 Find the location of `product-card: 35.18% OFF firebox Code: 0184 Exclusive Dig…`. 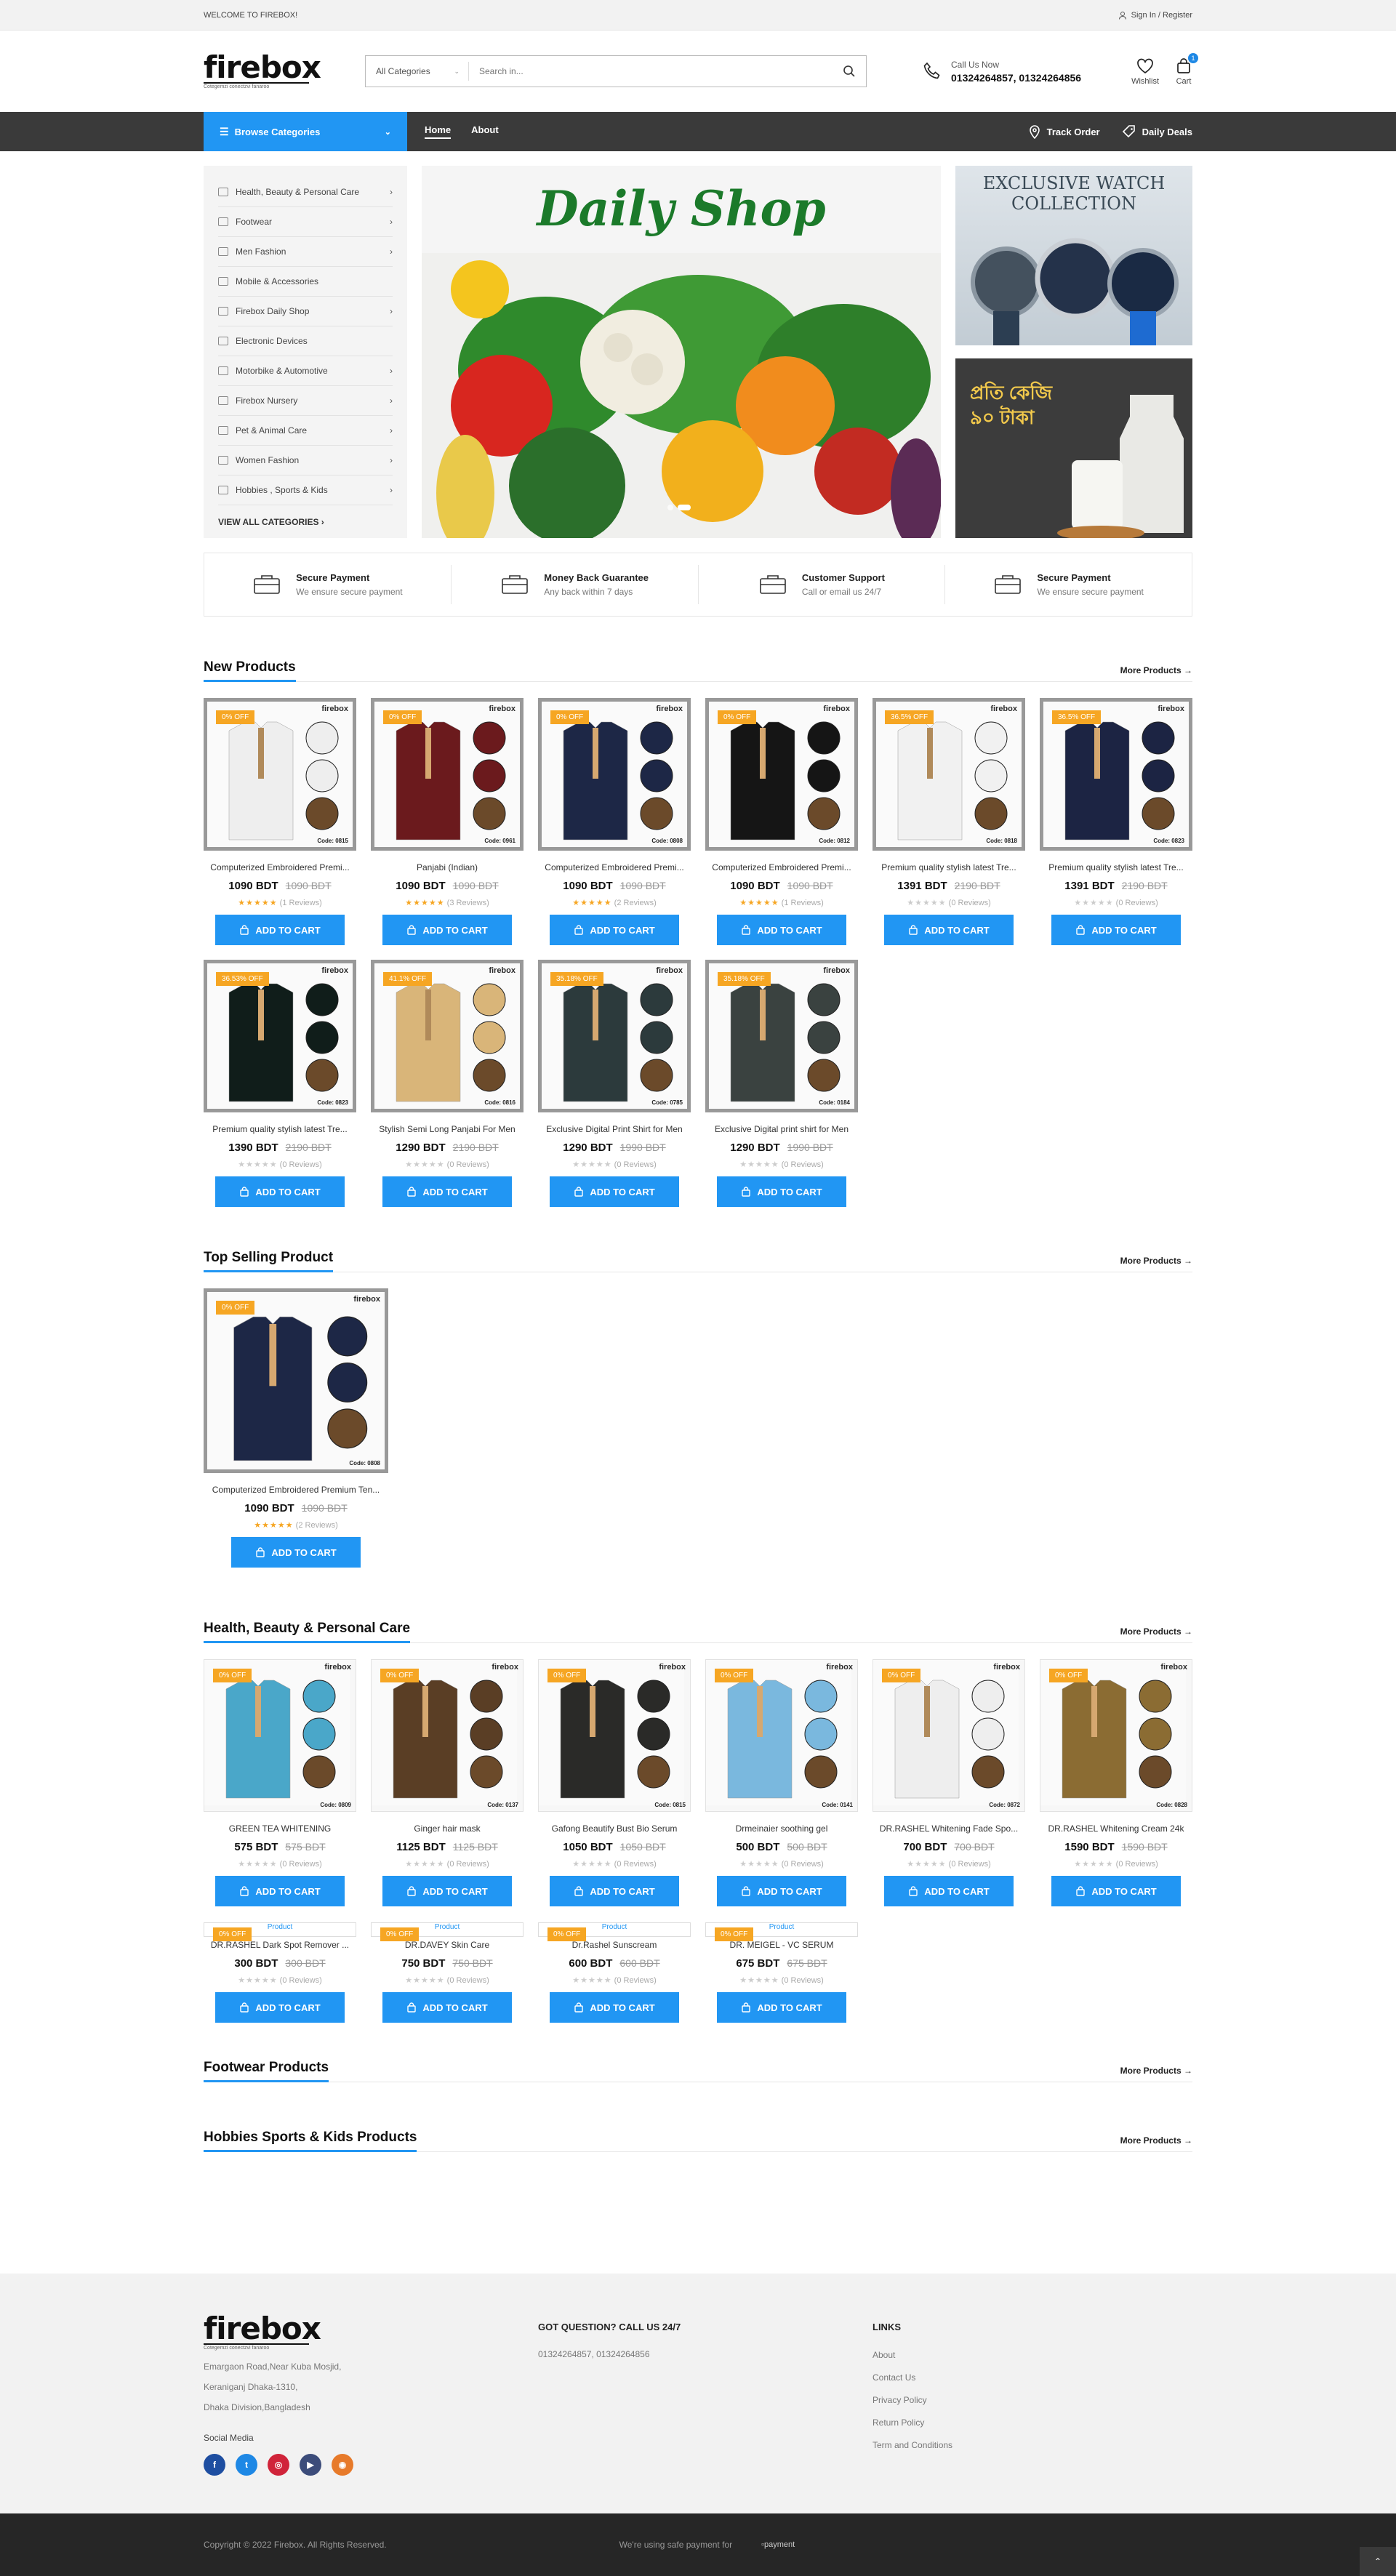

product-card: 35.18% OFF firebox Code: 0184 Exclusive Dig… is located at coordinates (781, 1083).